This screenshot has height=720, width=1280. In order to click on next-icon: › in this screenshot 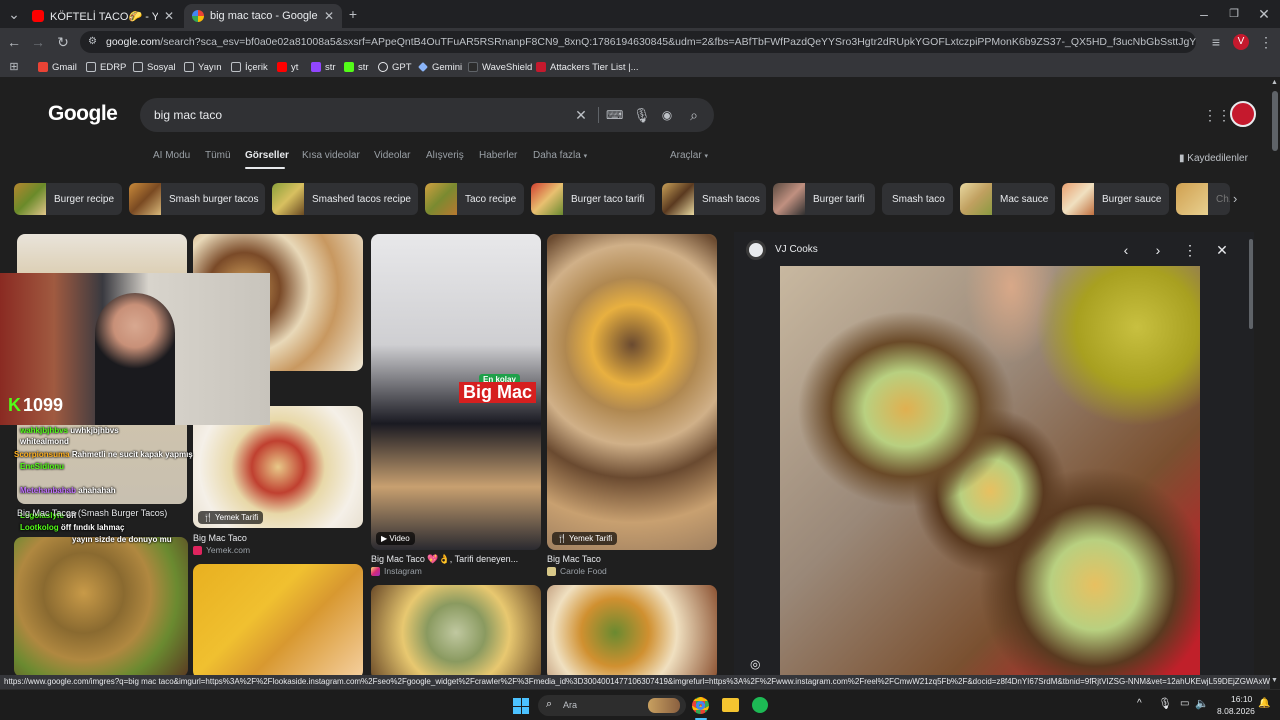, I will do `click(1158, 250)`.